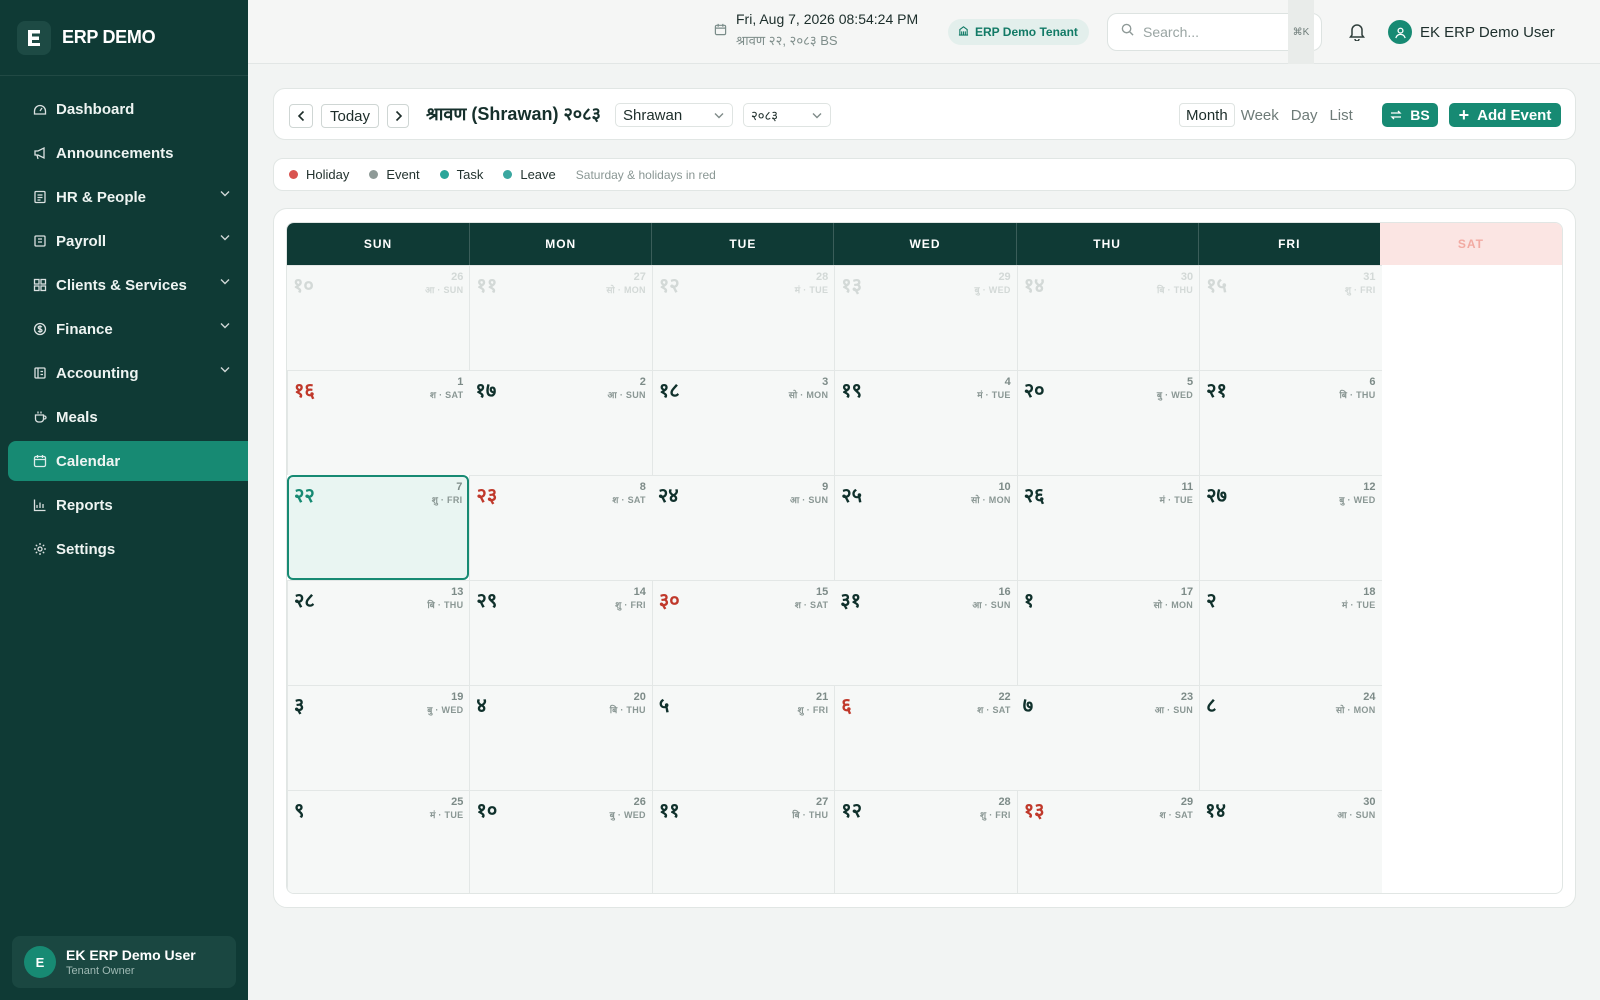 The width and height of the screenshot is (1600, 1000). I want to click on day-cell: ११ 27 सो · MON, so click(560, 317).